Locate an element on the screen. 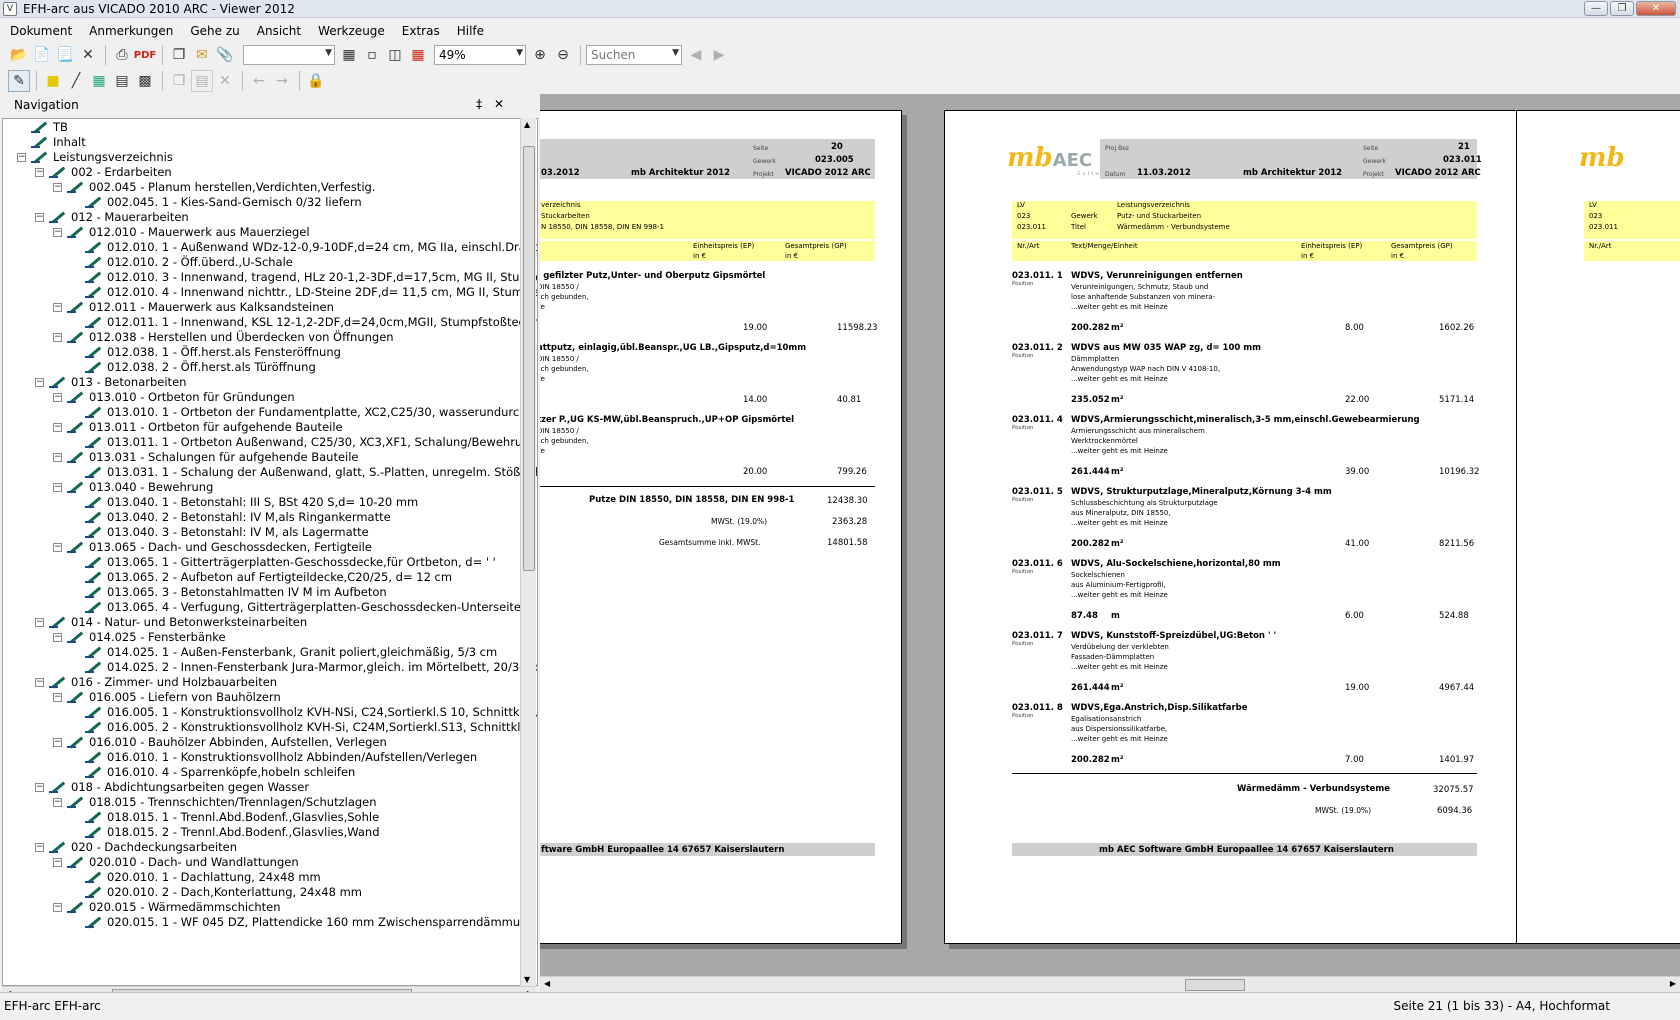 Image resolution: width=1680 pixels, height=1020 pixels. tree-node: − 018 - Abdichtungsarbeiten gegen Wasser is located at coordinates (172, 787).